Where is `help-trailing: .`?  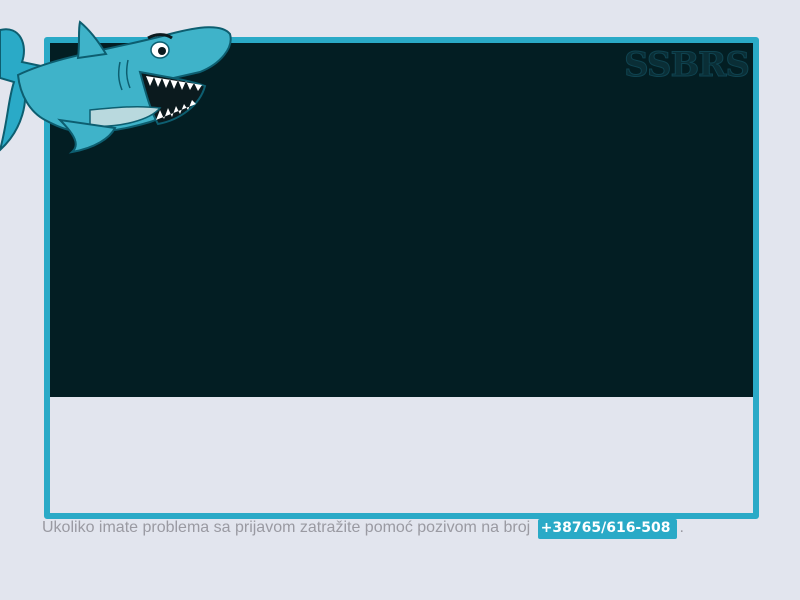
help-trailing: . is located at coordinates (681, 527).